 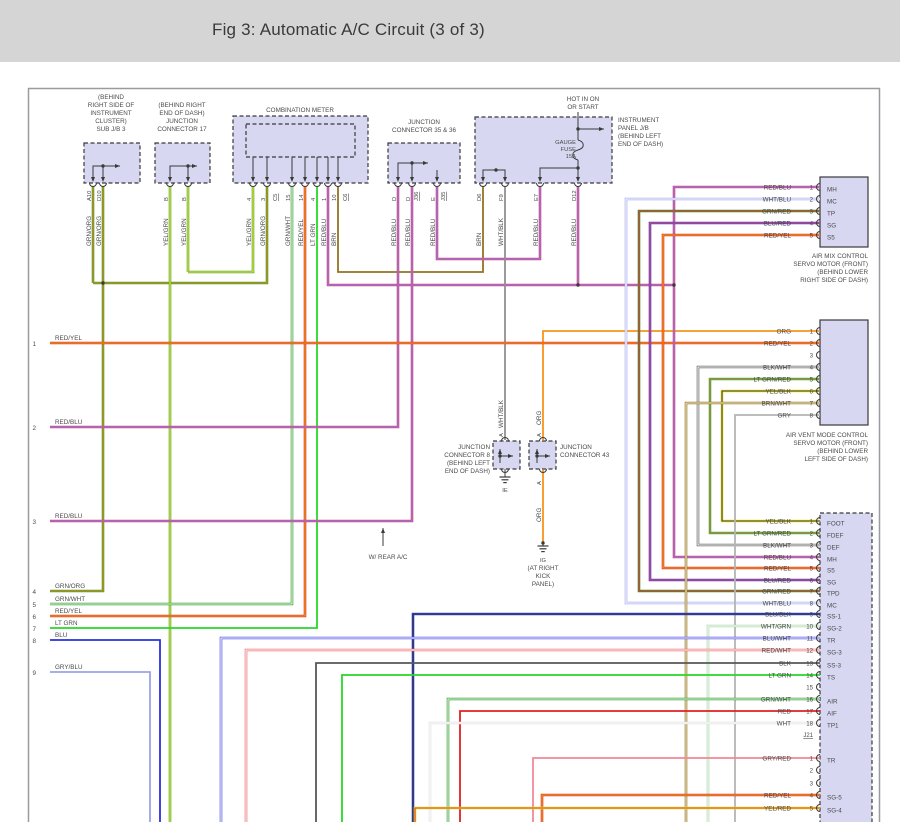 What do you see at coordinates (450, 31) in the screenshot?
I see `figure-title-bar: Fig 3: Automatic A/C Circuit (3 of 3)` at bounding box center [450, 31].